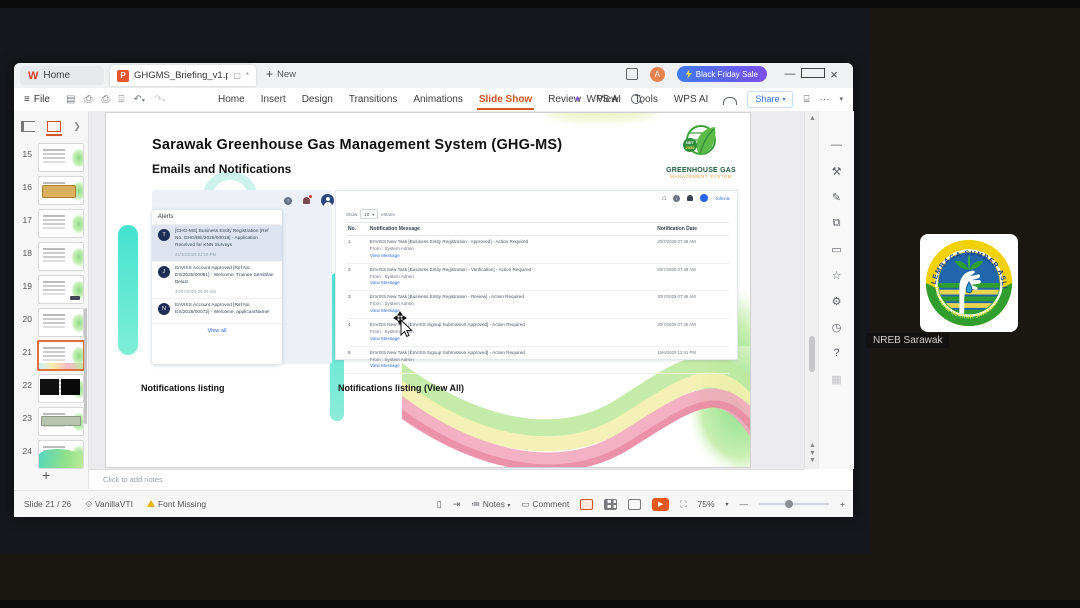 Image resolution: width=1080 pixels, height=608 pixels. I want to click on ghg-globe-leaf-icon: NET 2050, so click(699, 140).